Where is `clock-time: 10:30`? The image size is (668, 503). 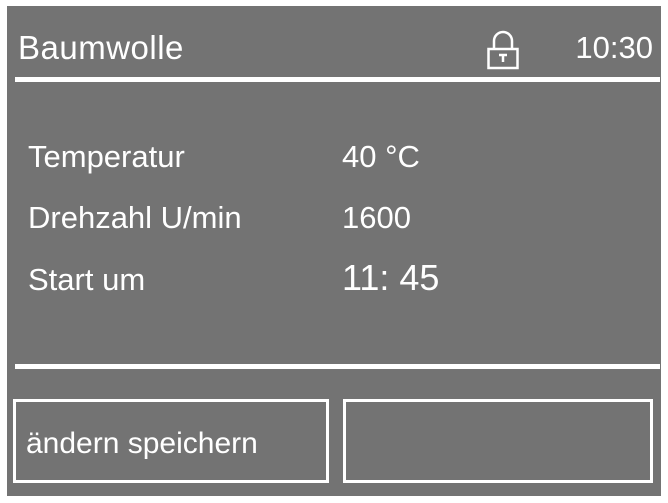
clock-time: 10:30 is located at coordinates (614, 47).